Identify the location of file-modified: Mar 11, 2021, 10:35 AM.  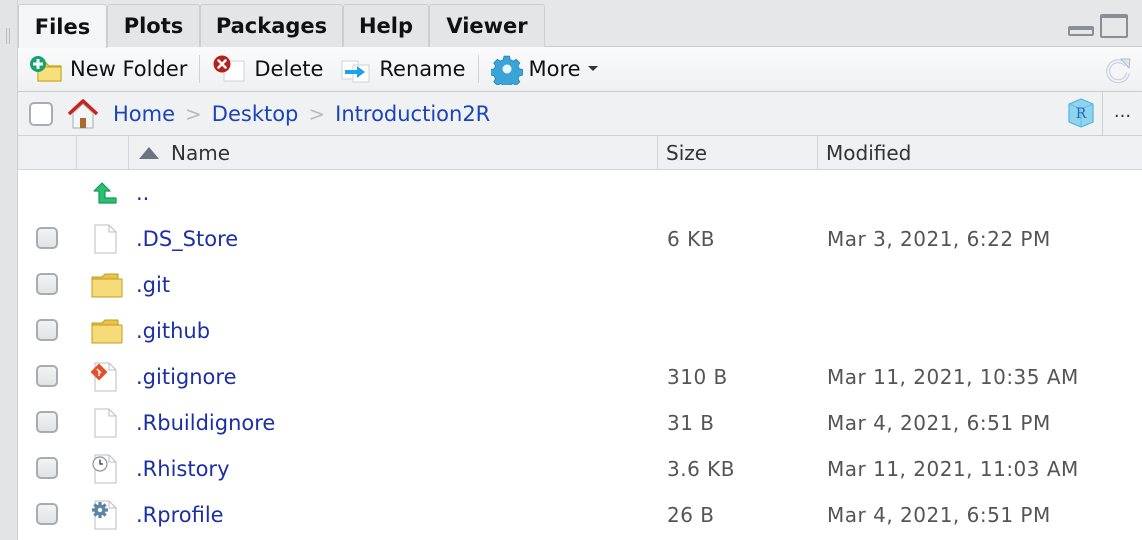
(953, 377).